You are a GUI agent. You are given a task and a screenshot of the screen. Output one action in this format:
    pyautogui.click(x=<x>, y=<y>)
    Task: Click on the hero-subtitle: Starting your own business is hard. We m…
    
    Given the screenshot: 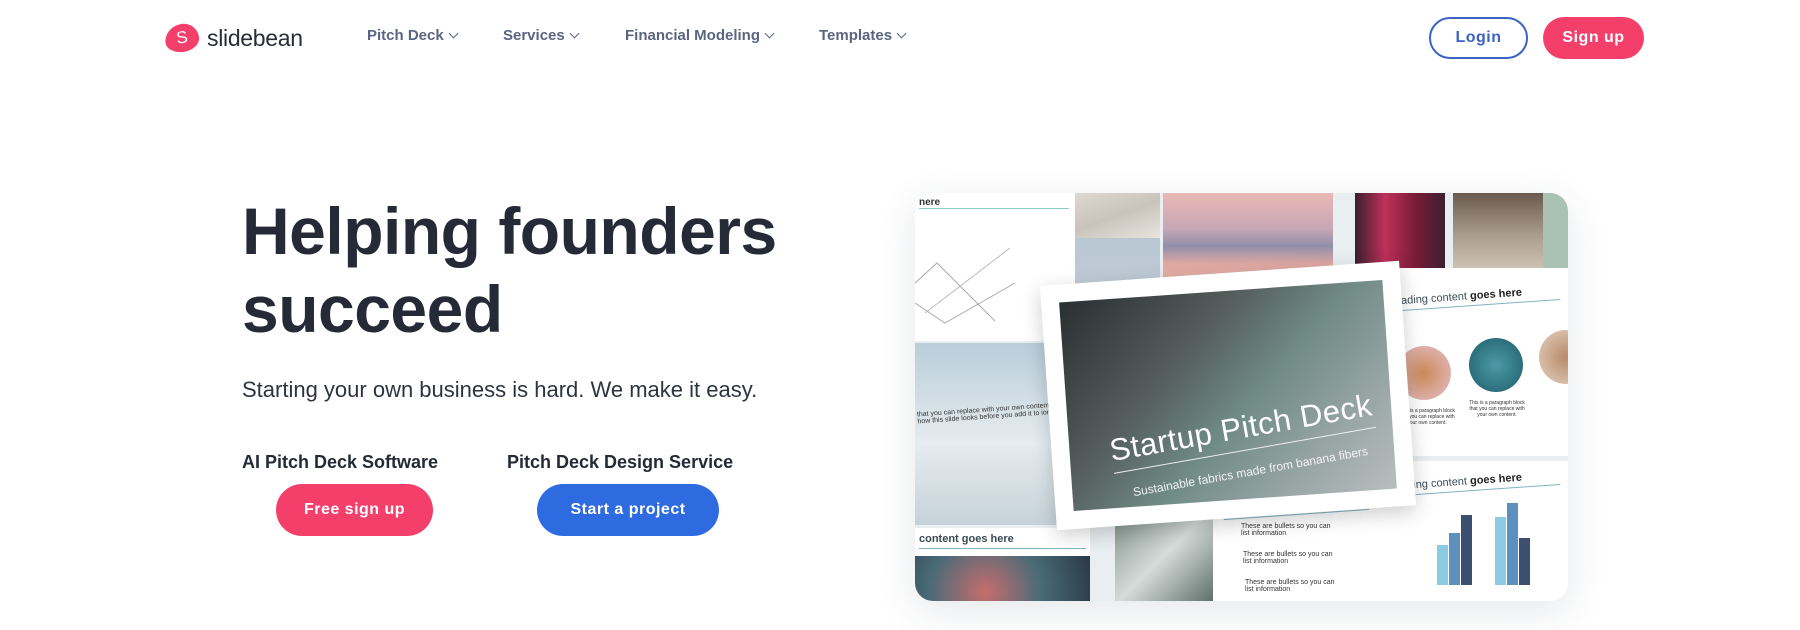 What is the action you would take?
    pyautogui.click(x=500, y=389)
    